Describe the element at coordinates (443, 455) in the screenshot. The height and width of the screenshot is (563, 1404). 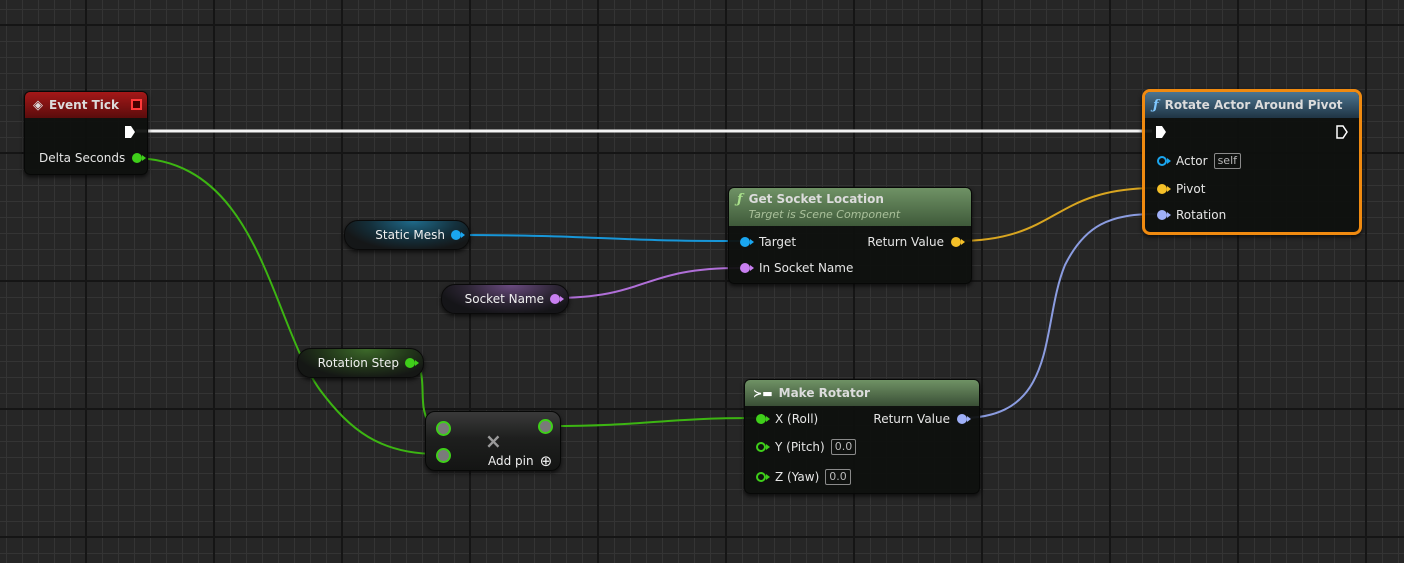
I see `input-b-pin` at that location.